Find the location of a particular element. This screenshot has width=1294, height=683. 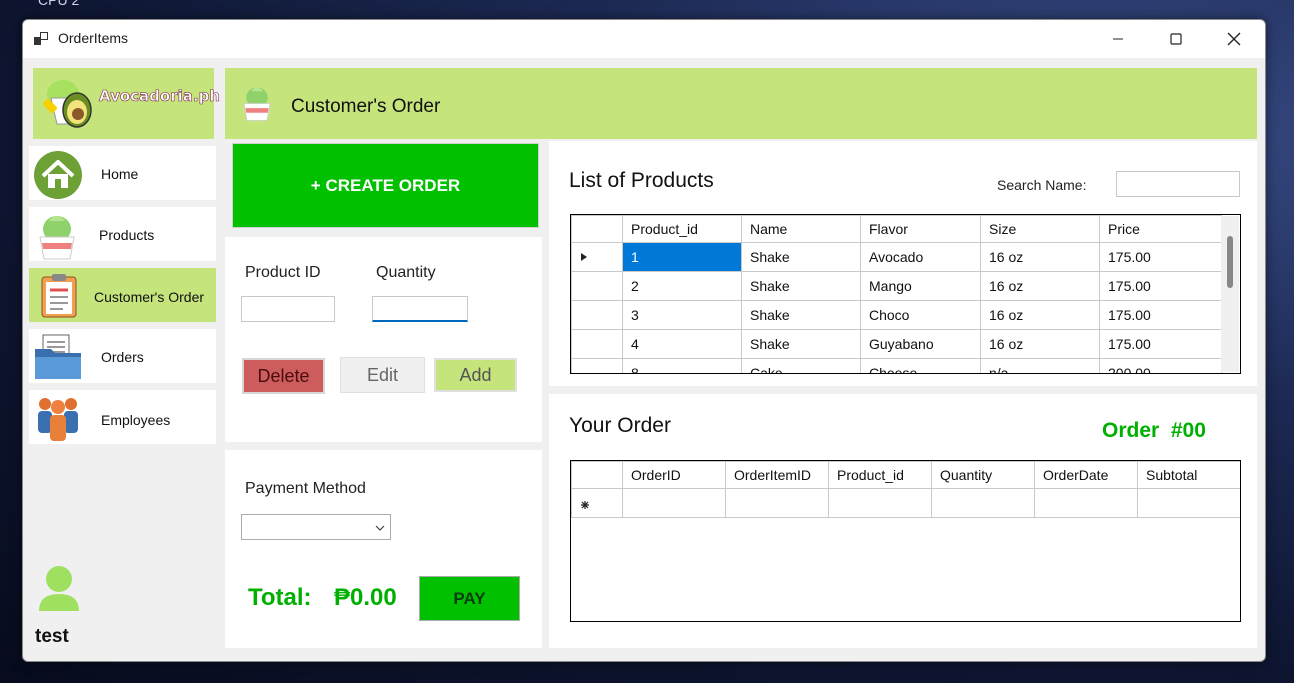

table-cell: n/a is located at coordinates (1040, 365).